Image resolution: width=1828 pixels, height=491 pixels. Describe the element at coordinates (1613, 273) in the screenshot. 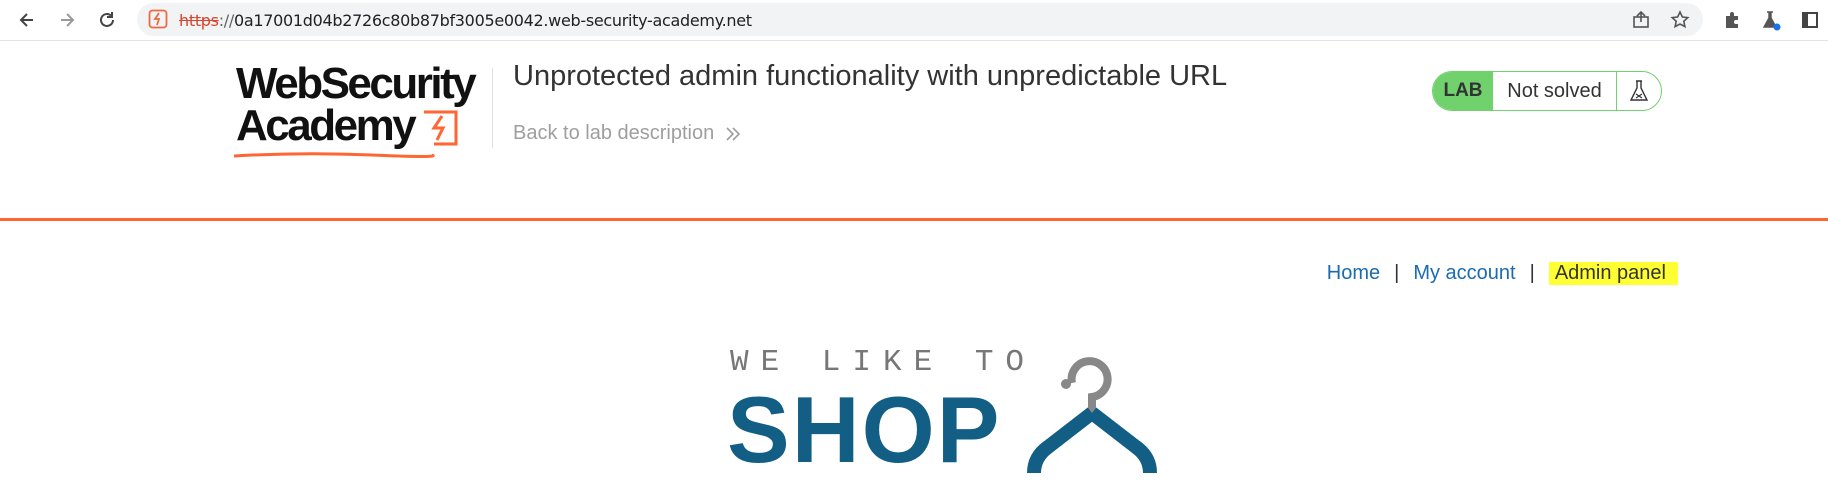

I see `nav-admin-panel-link: Admin panel` at that location.